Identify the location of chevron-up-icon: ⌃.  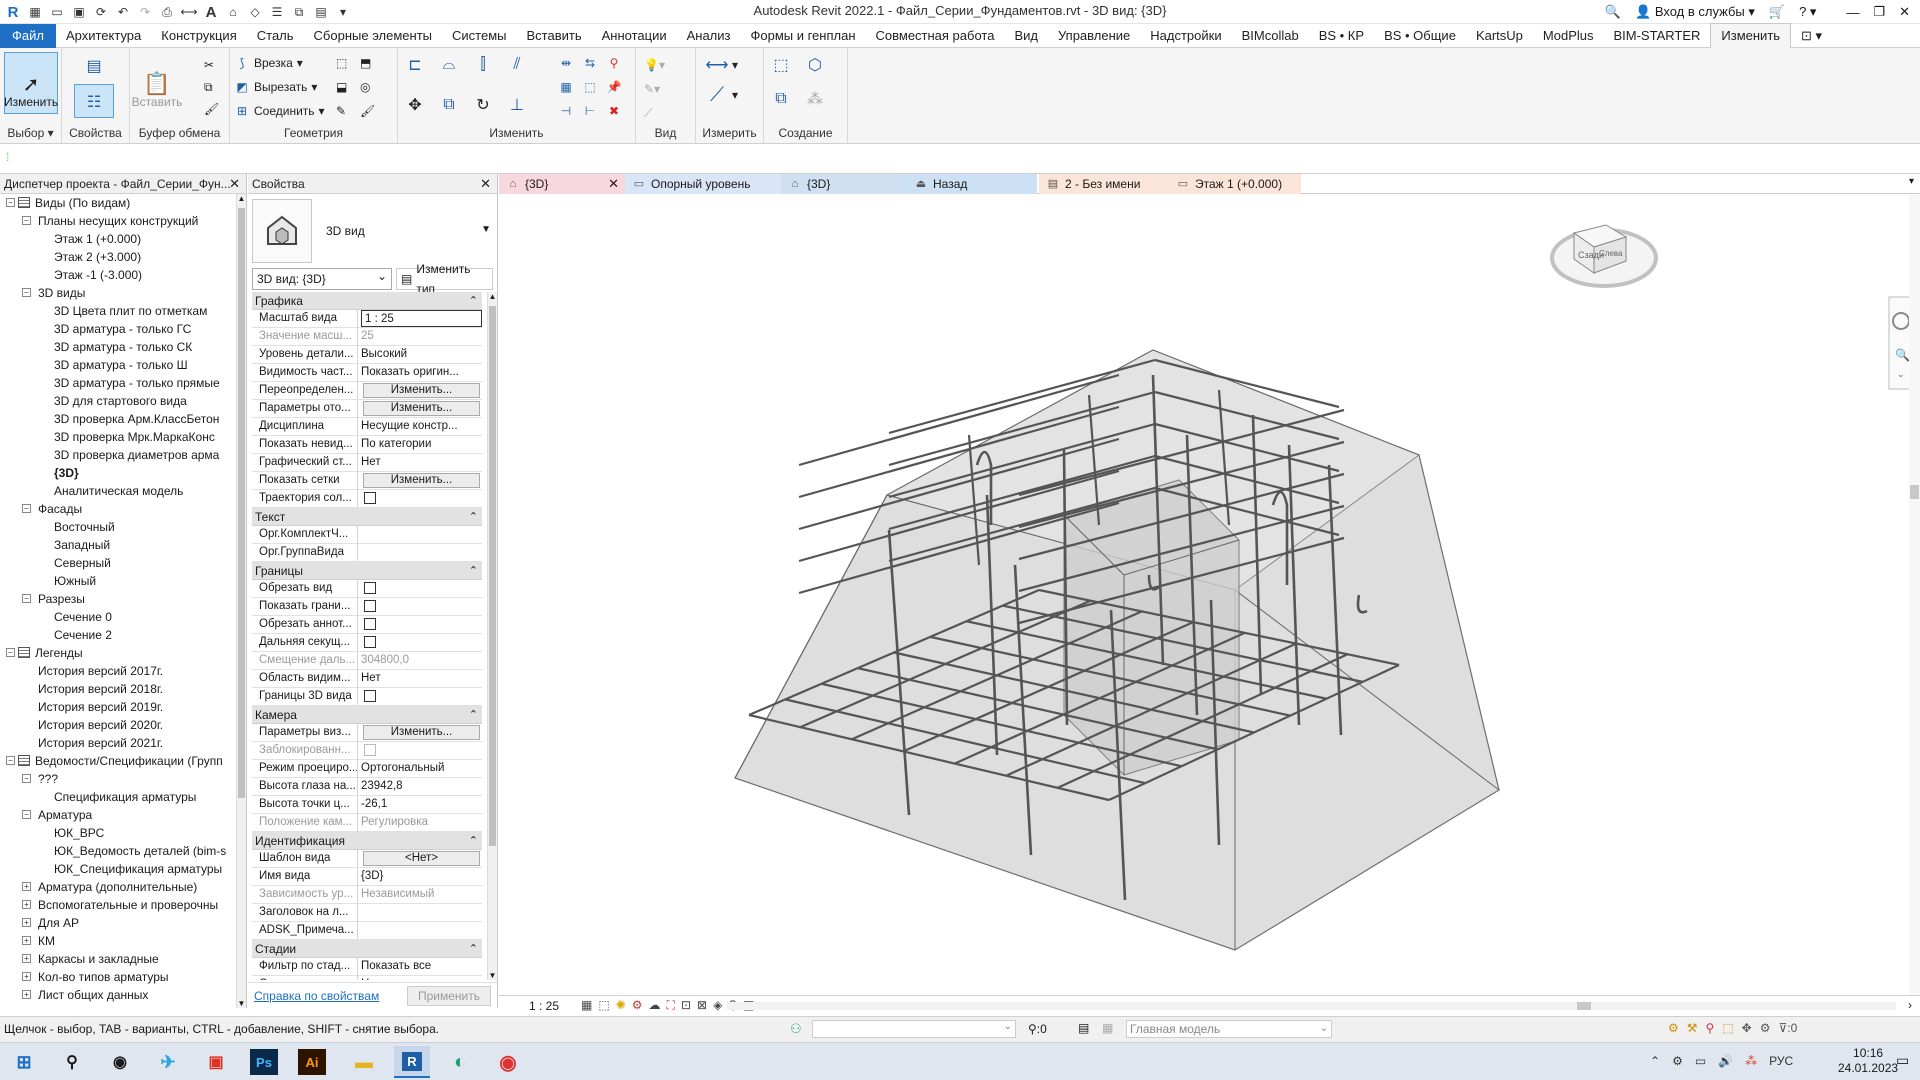
(1655, 1061).